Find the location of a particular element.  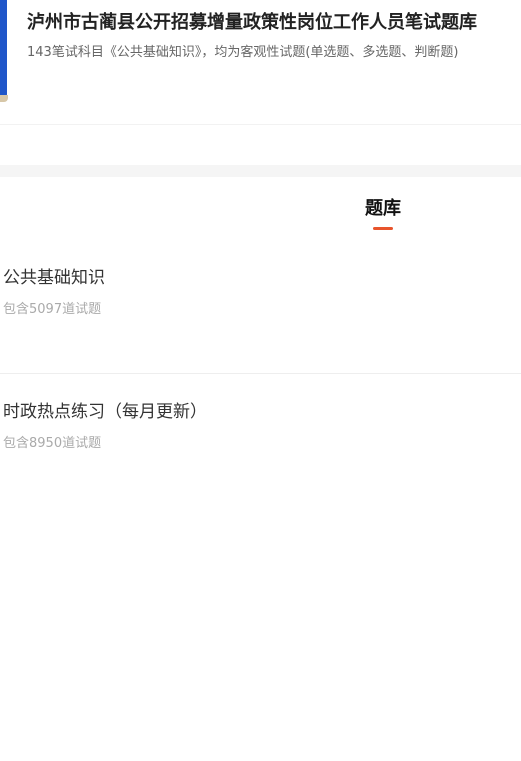

tab-question-bank: 题库 is located at coordinates (383, 214).